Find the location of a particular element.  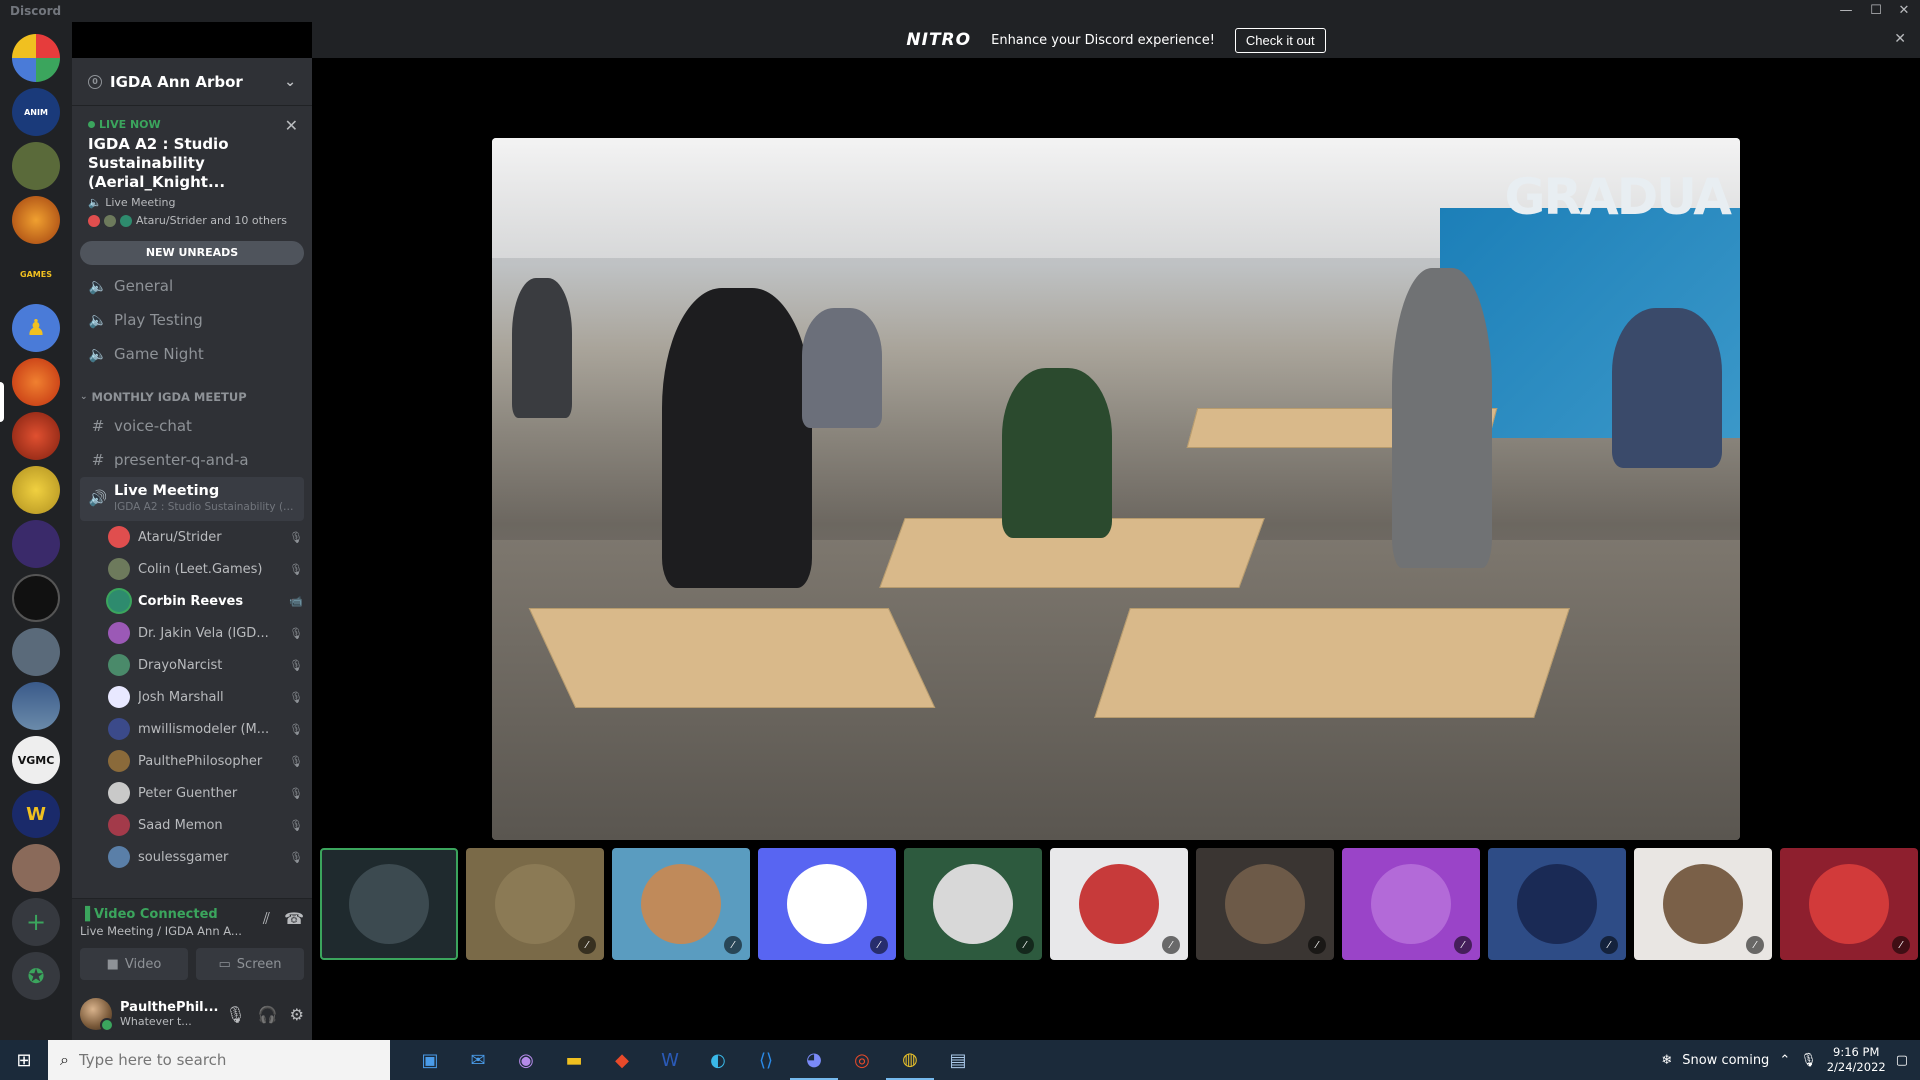

disconnect-icon: ☎ is located at coordinates (294, 919).